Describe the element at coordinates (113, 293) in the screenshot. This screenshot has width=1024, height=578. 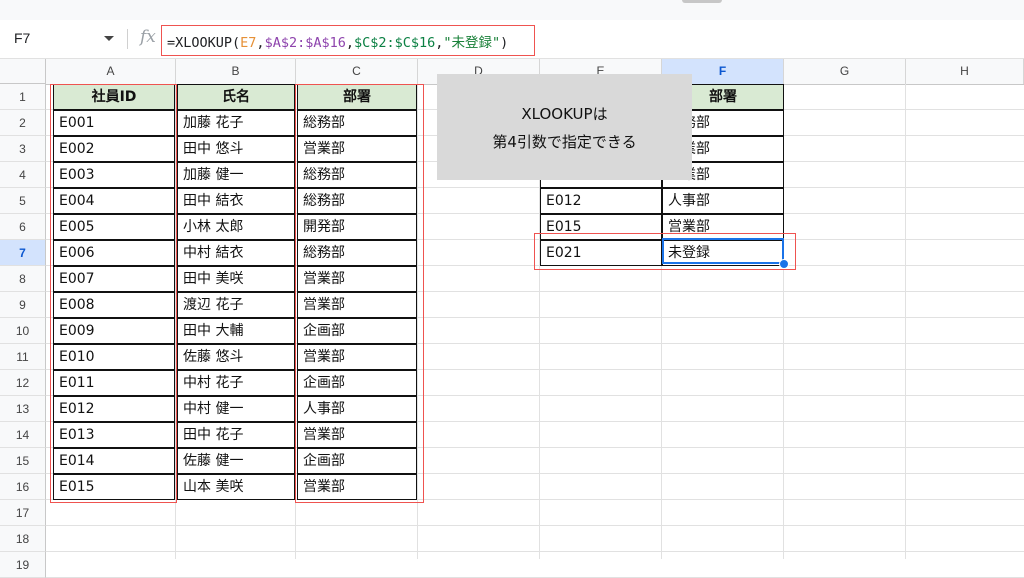
I see `lookup-array-highlight-box` at that location.